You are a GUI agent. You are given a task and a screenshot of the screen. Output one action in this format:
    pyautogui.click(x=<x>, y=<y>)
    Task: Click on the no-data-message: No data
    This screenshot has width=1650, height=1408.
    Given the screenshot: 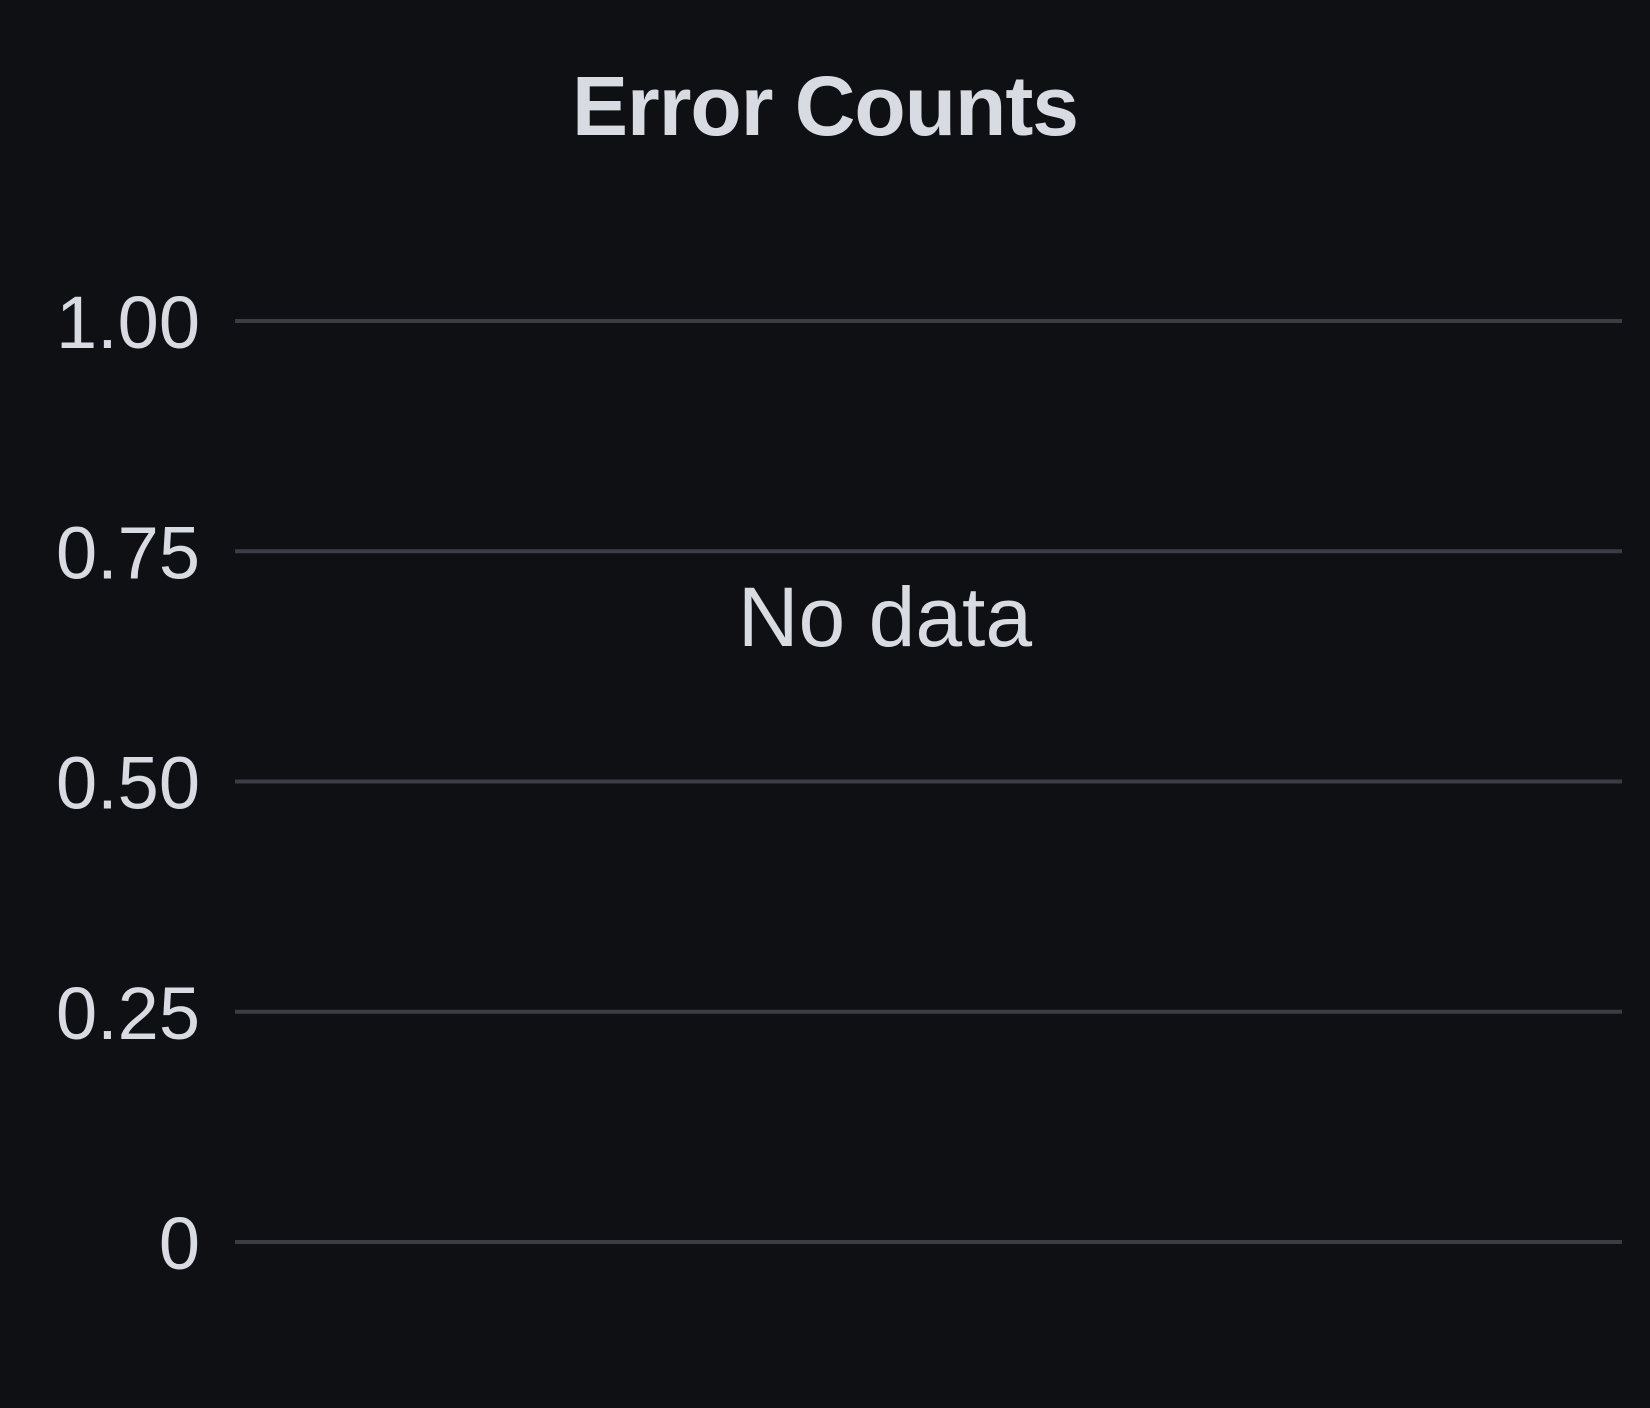 What is the action you would take?
    pyautogui.click(x=885, y=617)
    